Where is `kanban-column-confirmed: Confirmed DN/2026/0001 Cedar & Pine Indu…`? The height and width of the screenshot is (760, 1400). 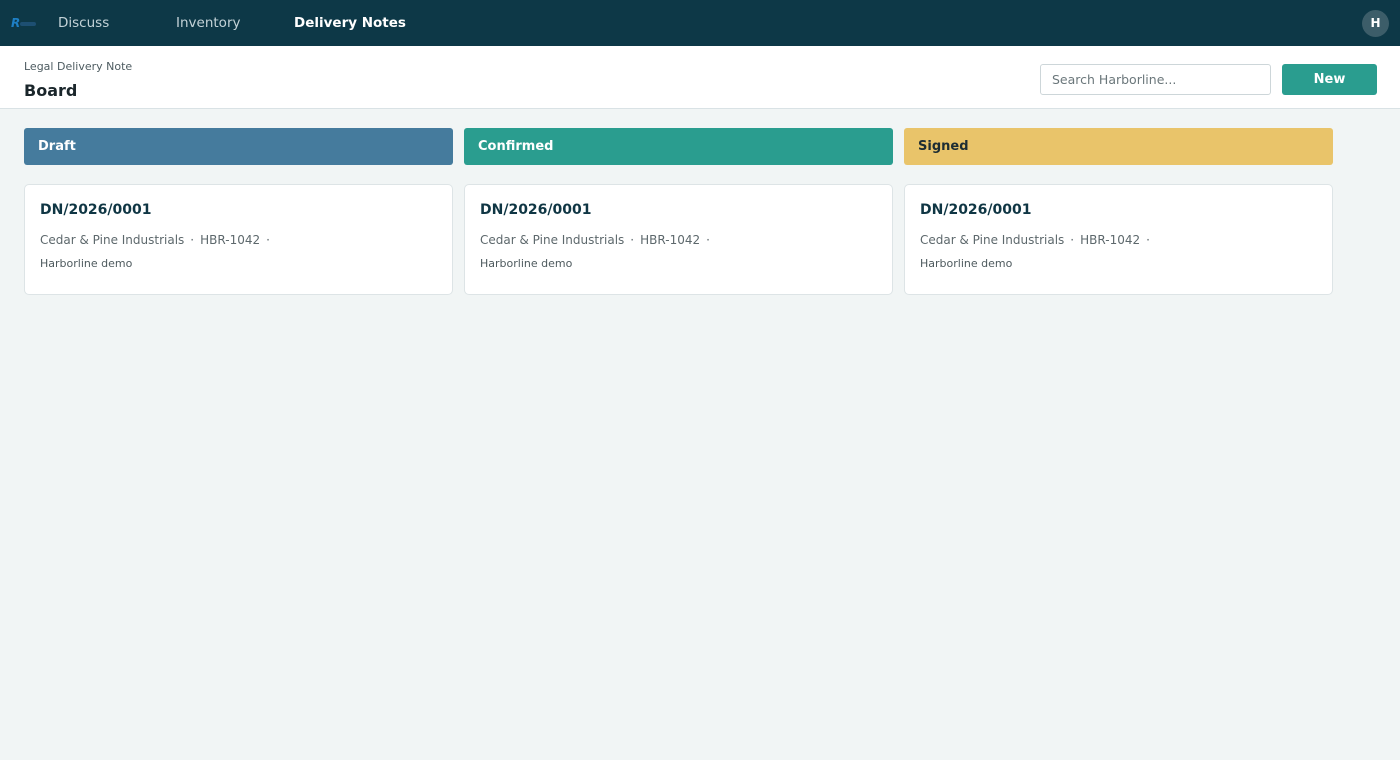
kanban-column-confirmed: Confirmed DN/2026/0001 Cedar & Pine Indu… is located at coordinates (678, 211).